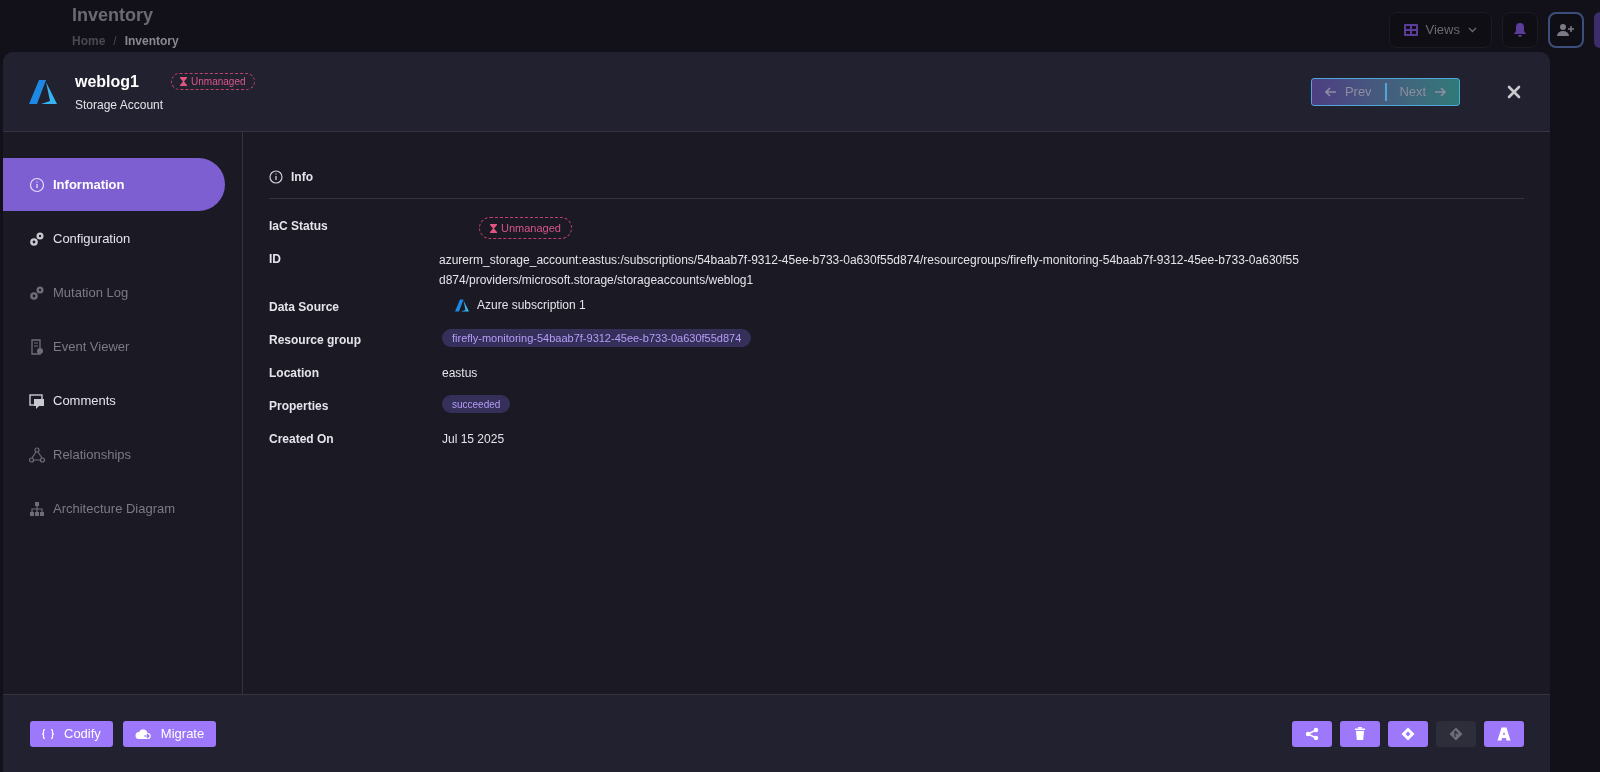  I want to click on arrow-right-icon, so click(1440, 91).